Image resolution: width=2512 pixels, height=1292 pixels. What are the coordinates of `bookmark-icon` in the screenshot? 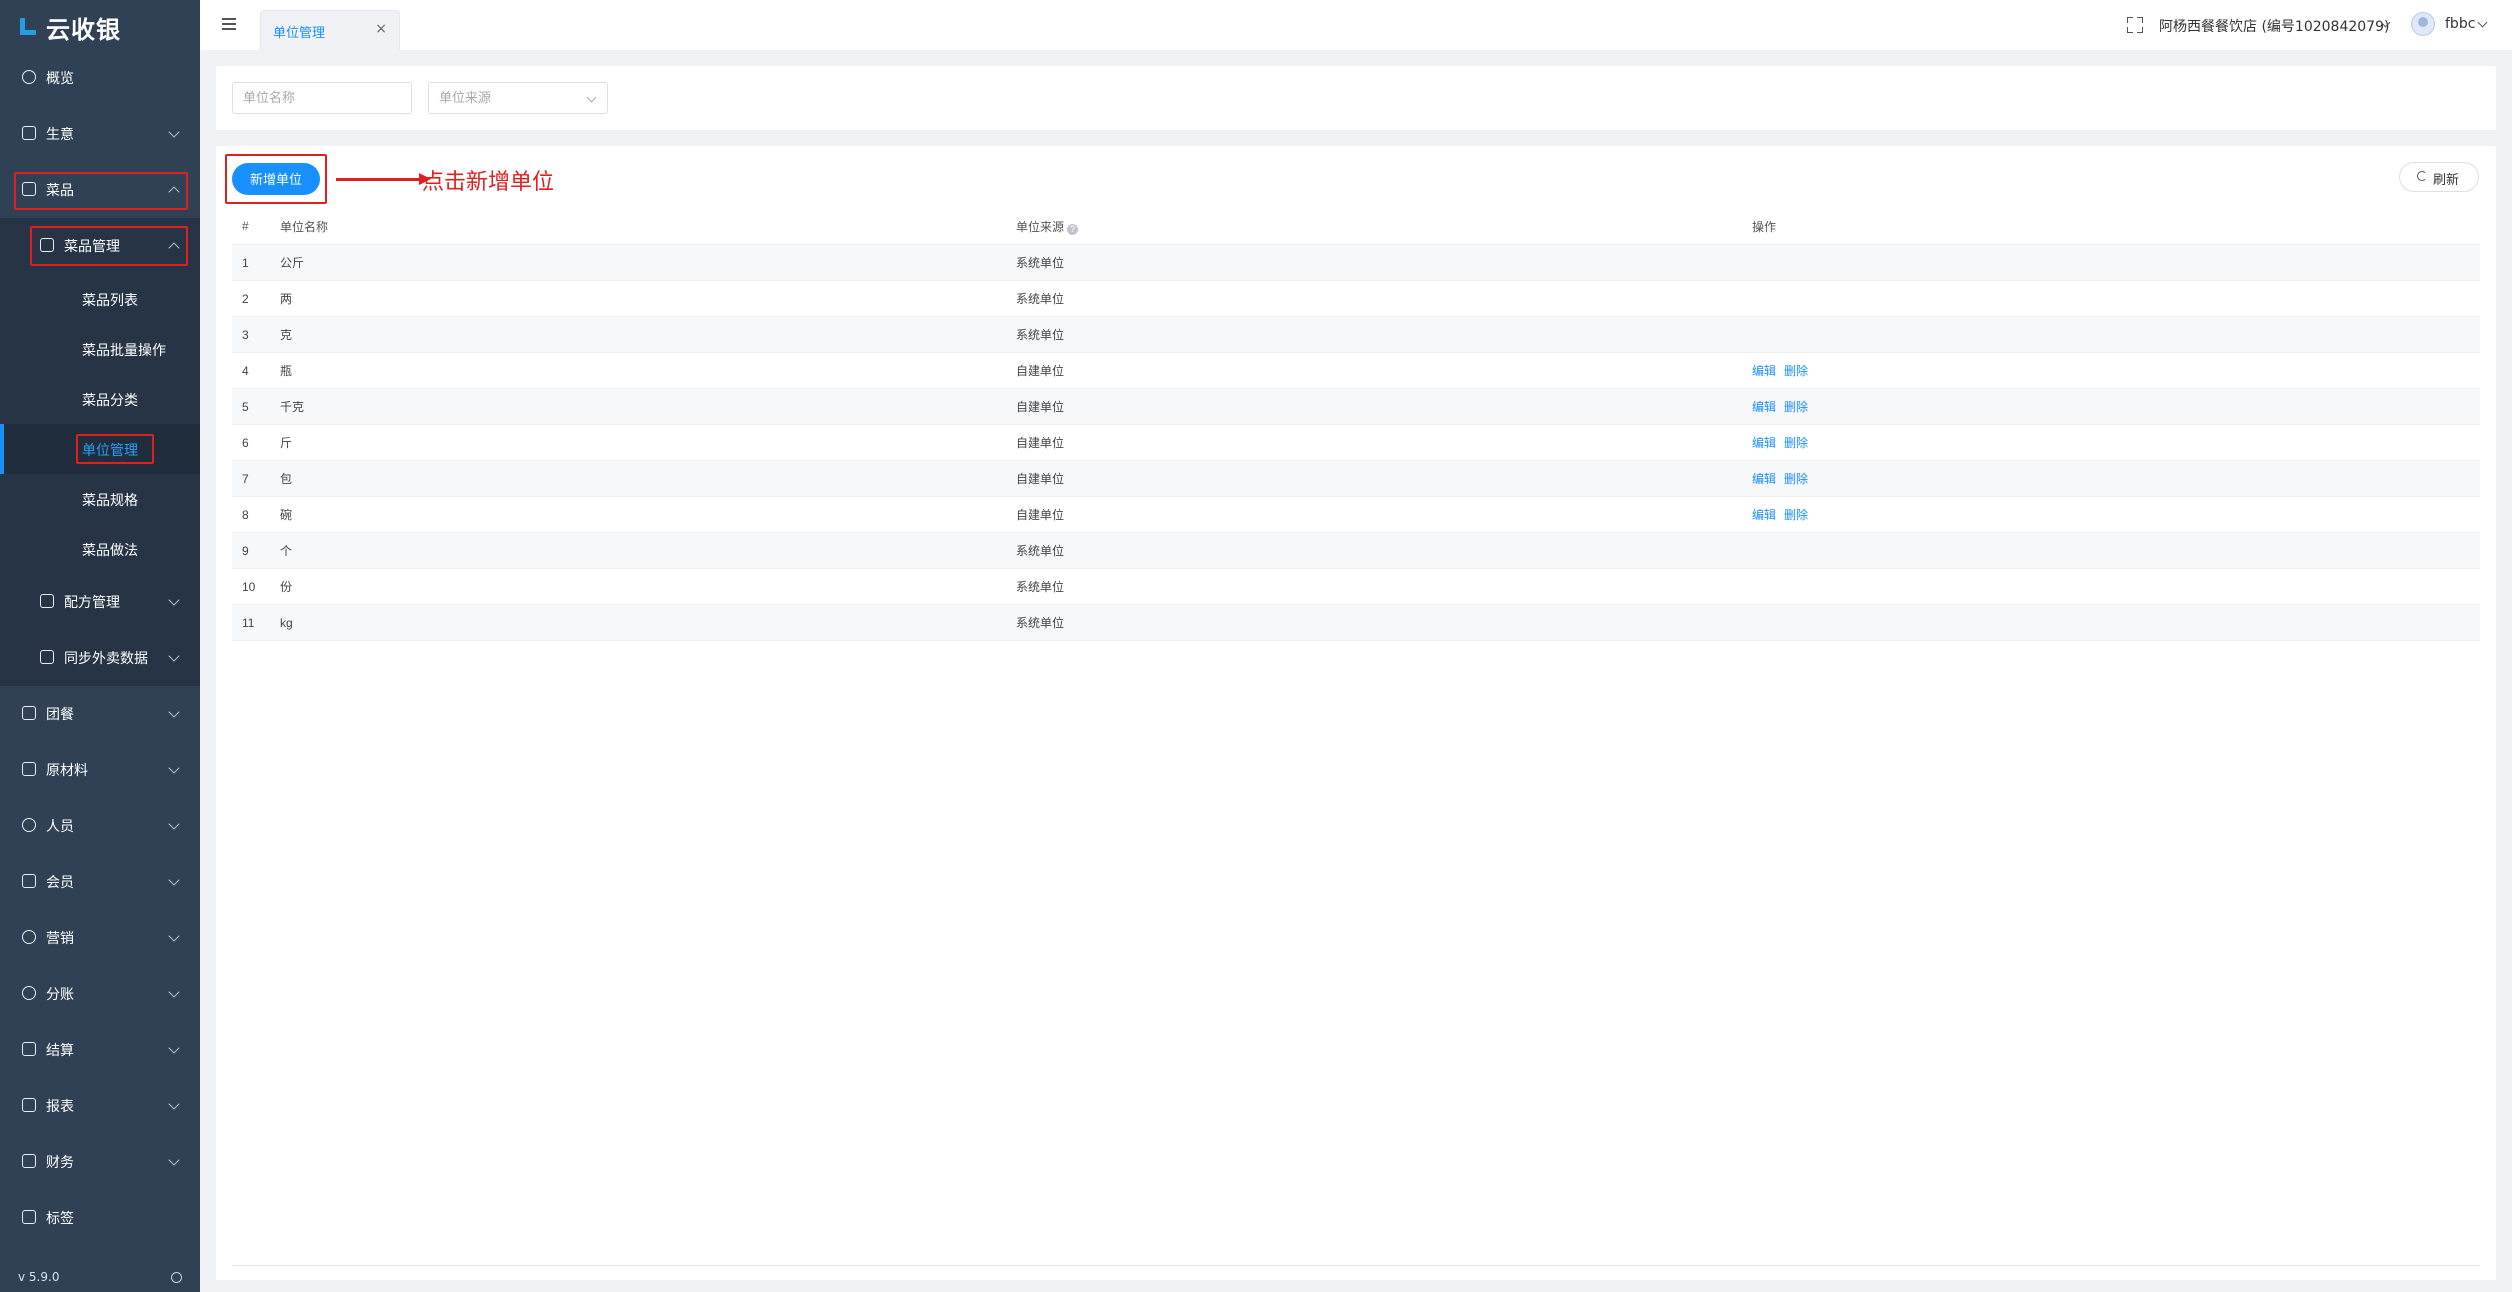 It's located at (29, 1217).